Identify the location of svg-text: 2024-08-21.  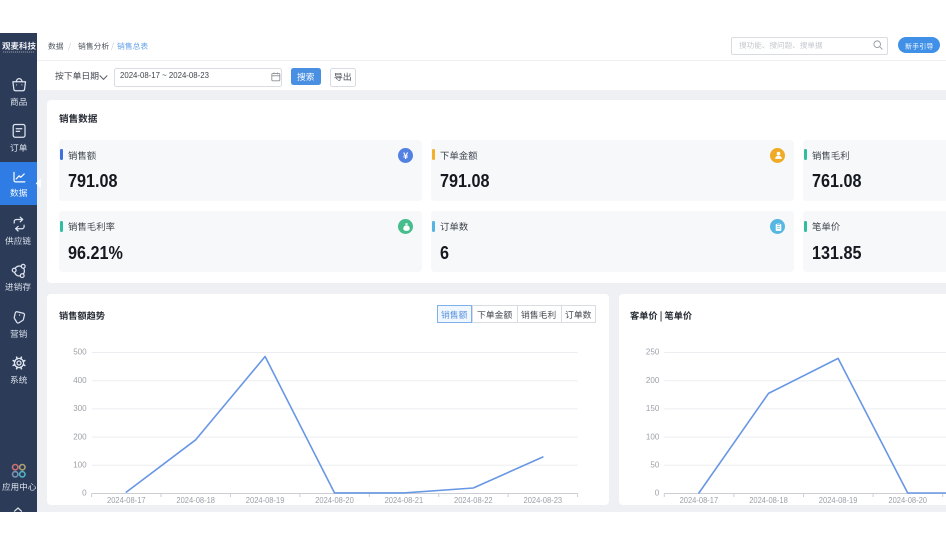
(404, 500).